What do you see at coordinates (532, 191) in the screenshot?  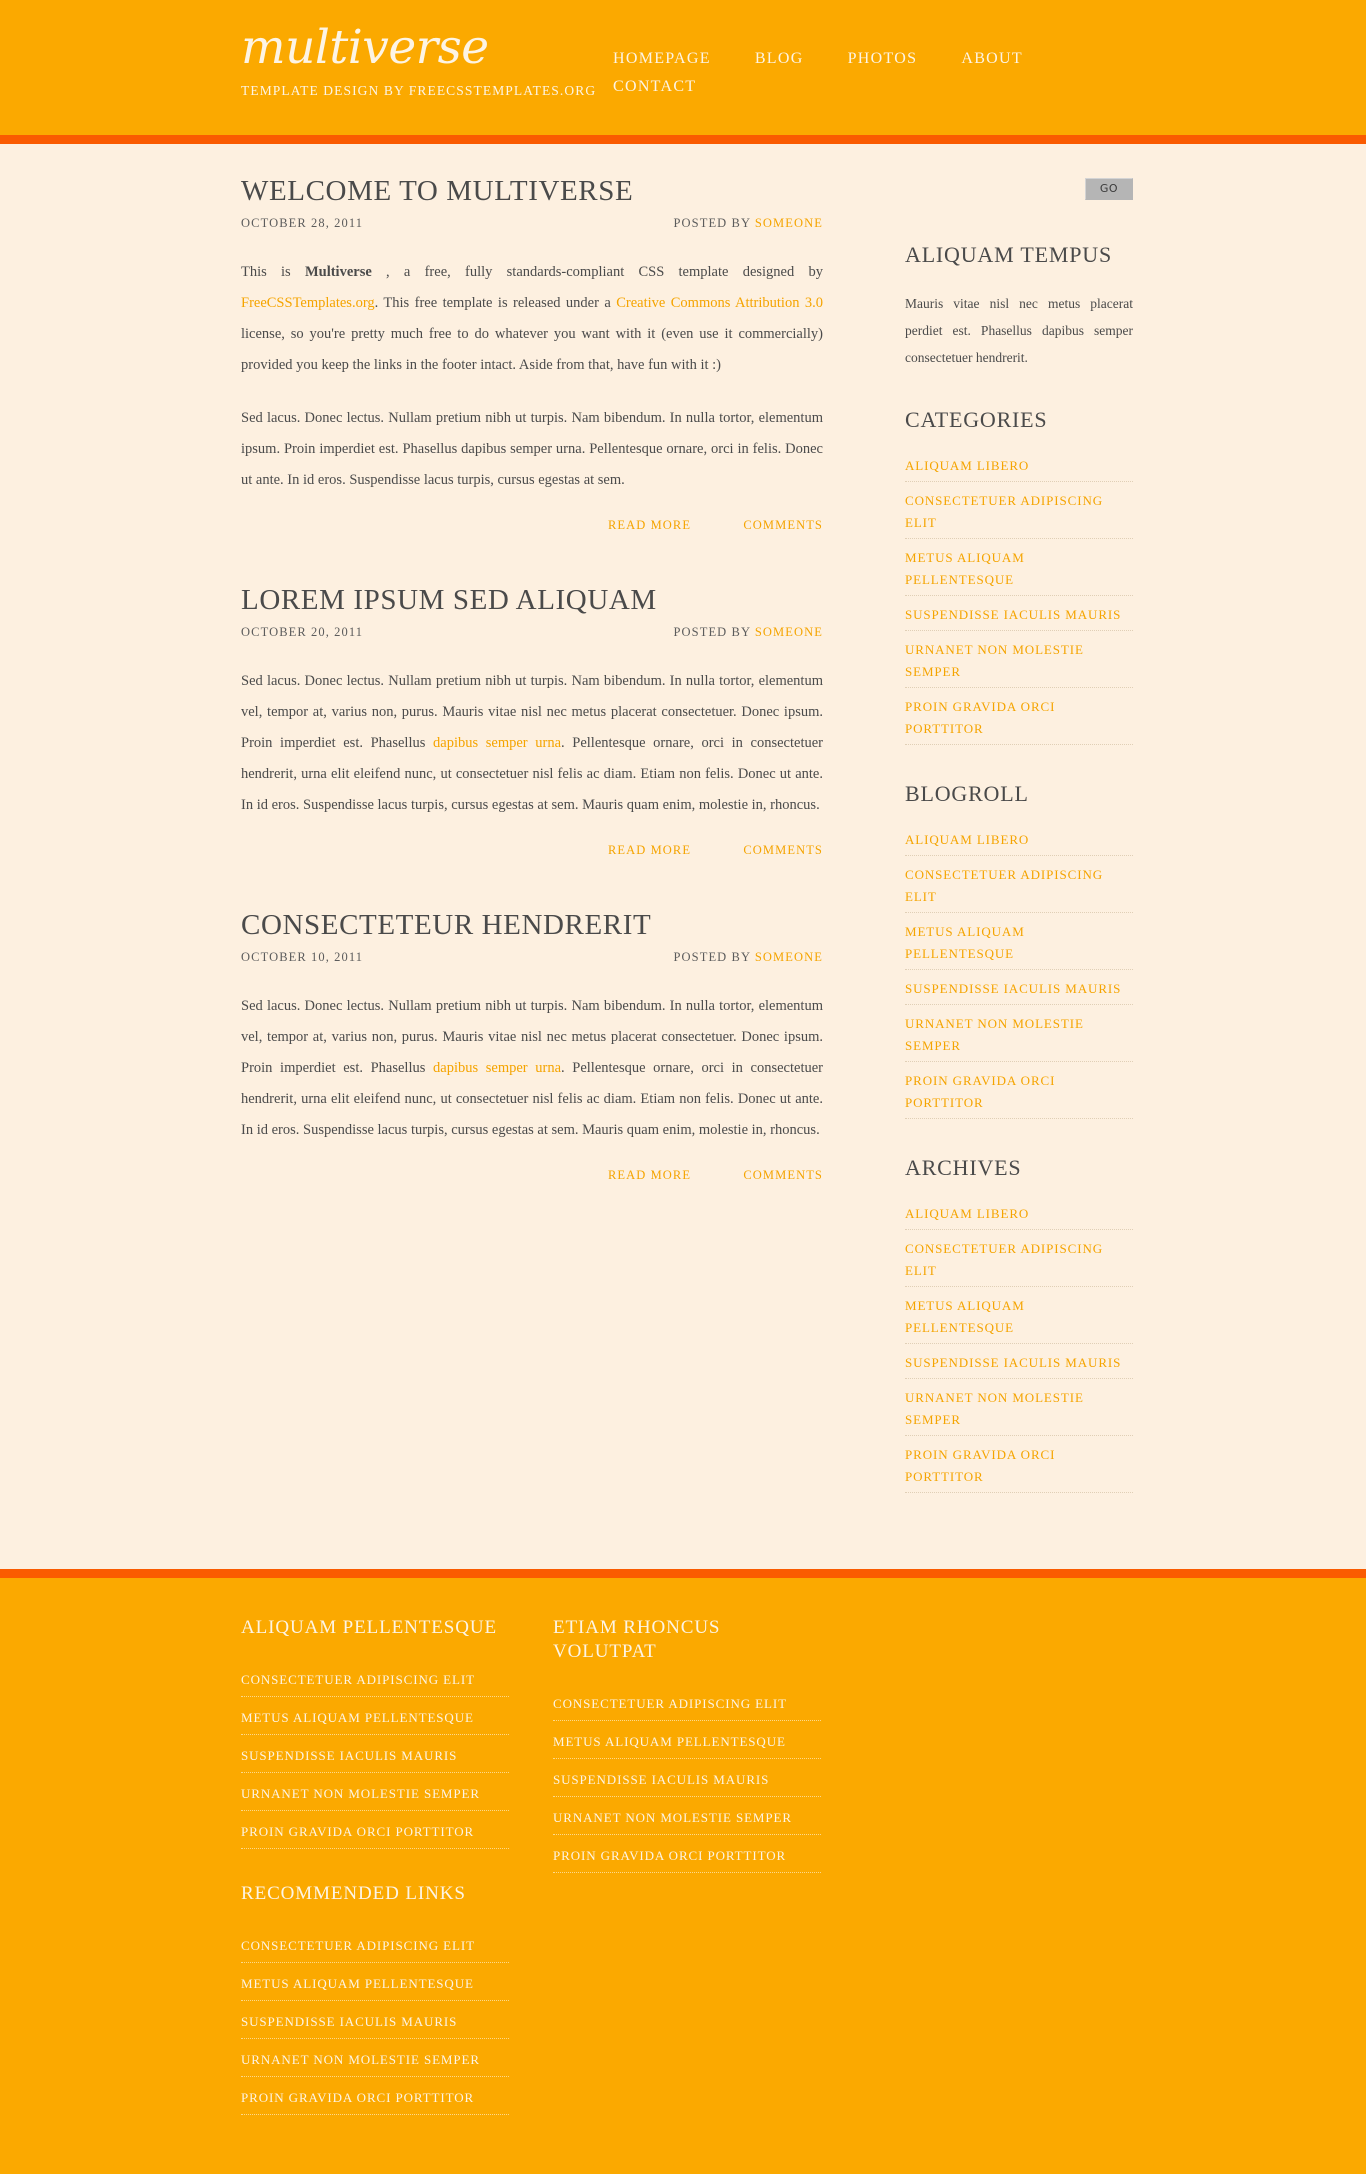 I see `post-title: Welcome to Multiverse` at bounding box center [532, 191].